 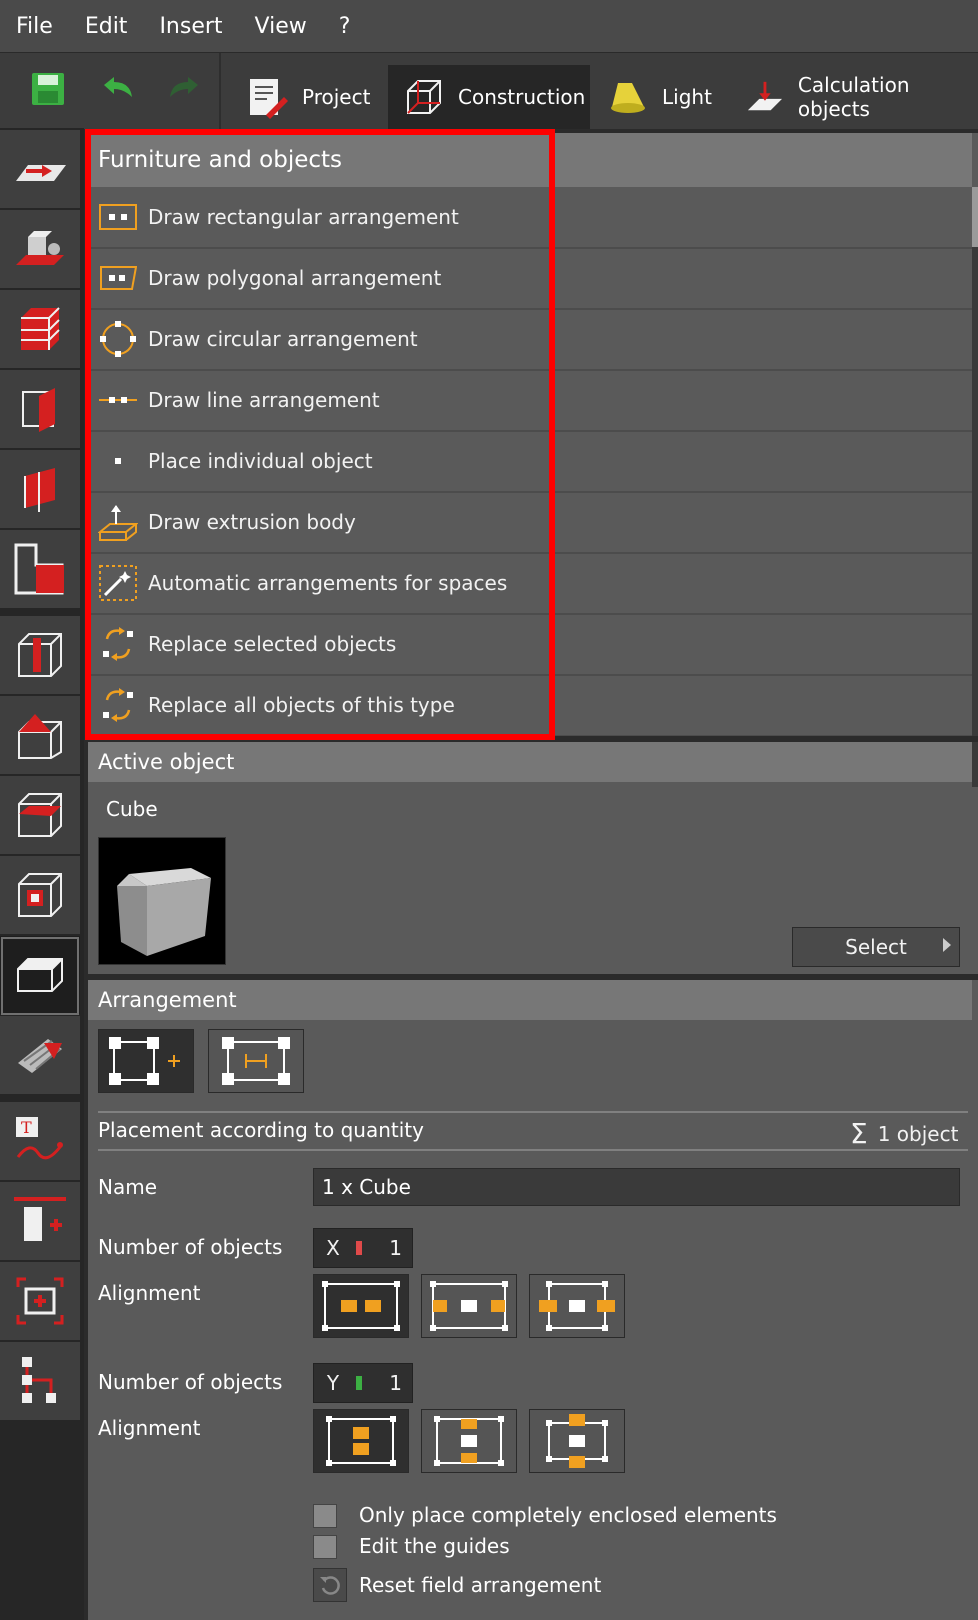 What do you see at coordinates (530, 523) in the screenshot?
I see `list-item-extrusion-body: Draw extrusion body` at bounding box center [530, 523].